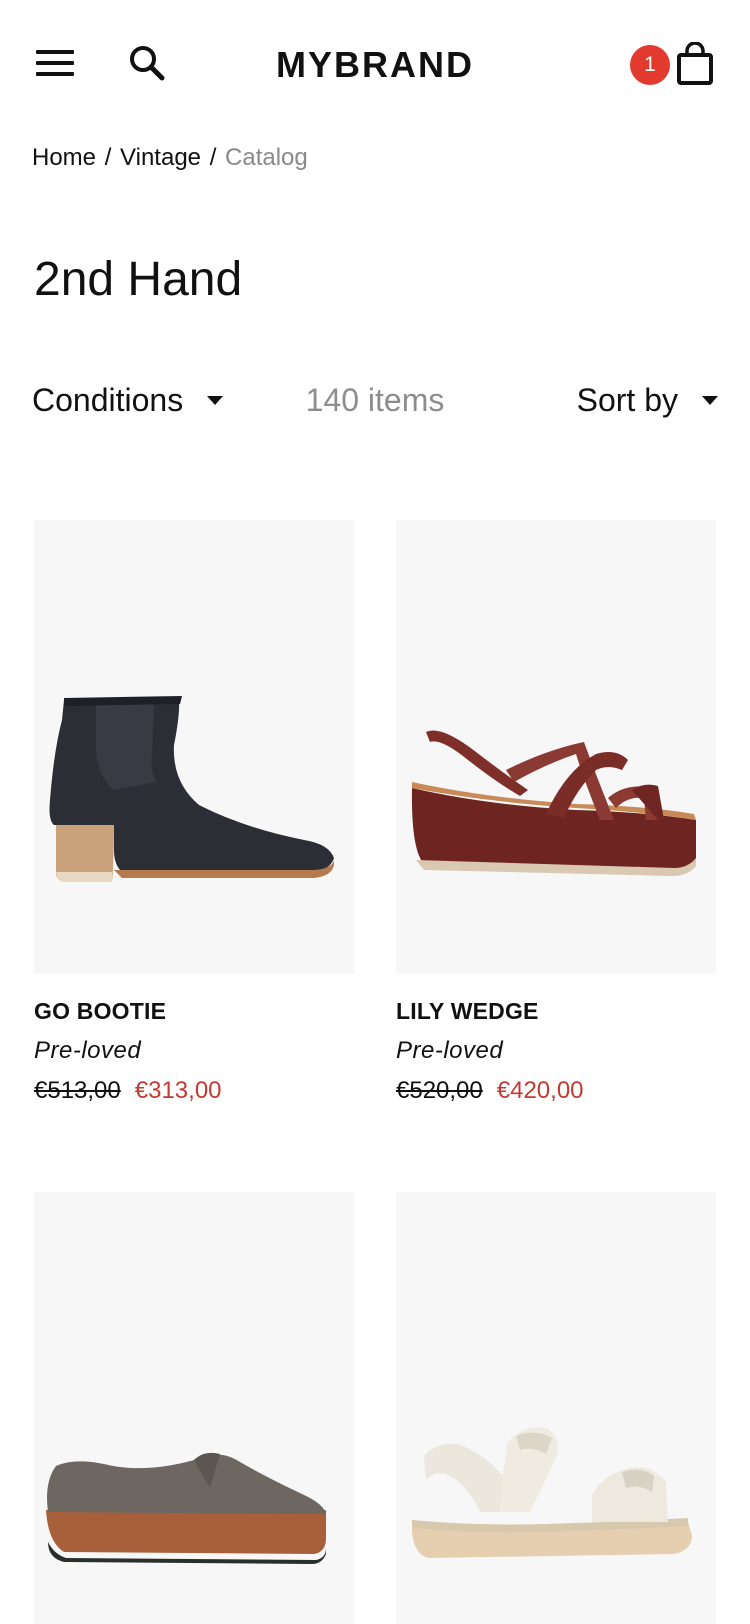 The width and height of the screenshot is (750, 1624). I want to click on black-ankle-boot-image, so click(191, 789).